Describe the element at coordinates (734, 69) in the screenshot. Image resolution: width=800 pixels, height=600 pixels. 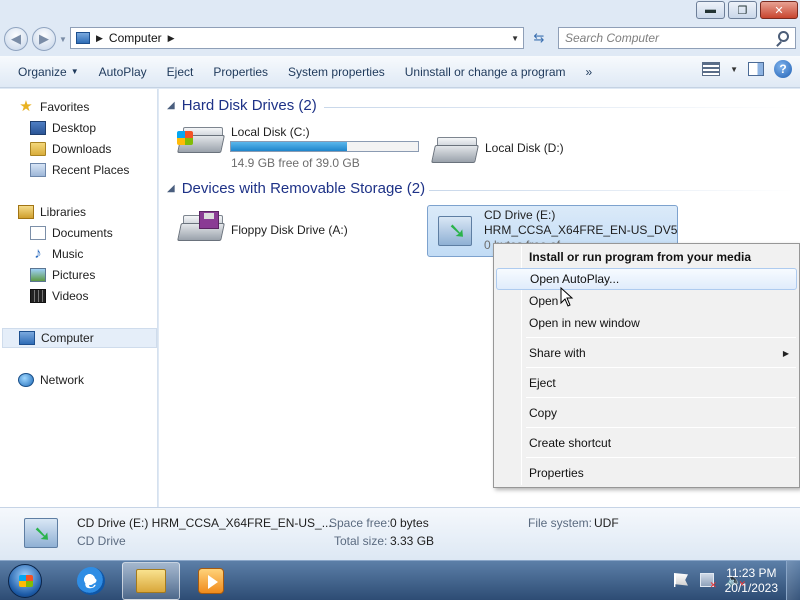
I see `view-dropdown-icon: ▼` at that location.